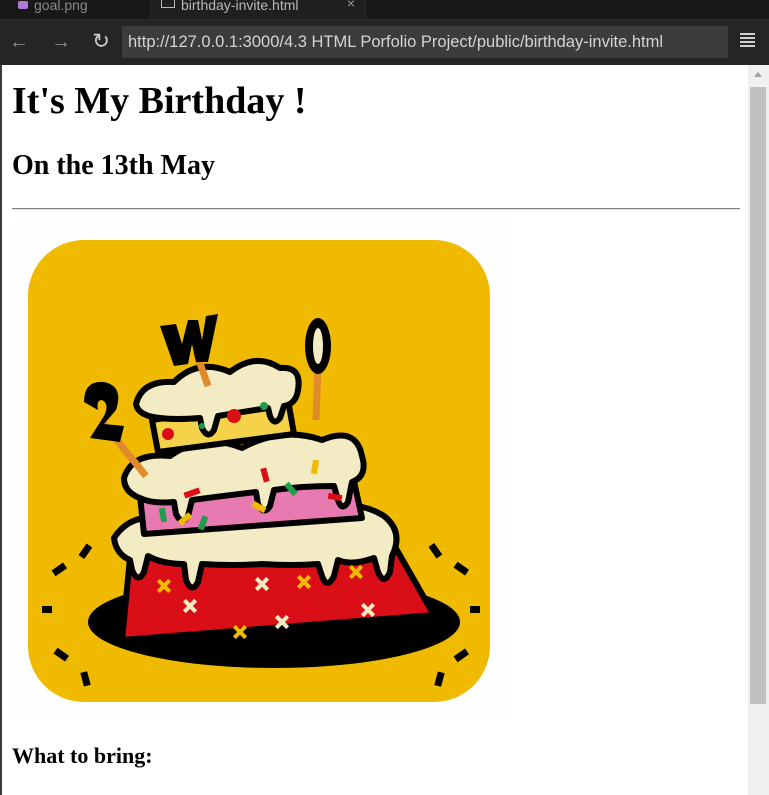 The image size is (769, 795). Describe the element at coordinates (240, 6) in the screenshot. I see `tab-label: birthday-invite.html` at that location.